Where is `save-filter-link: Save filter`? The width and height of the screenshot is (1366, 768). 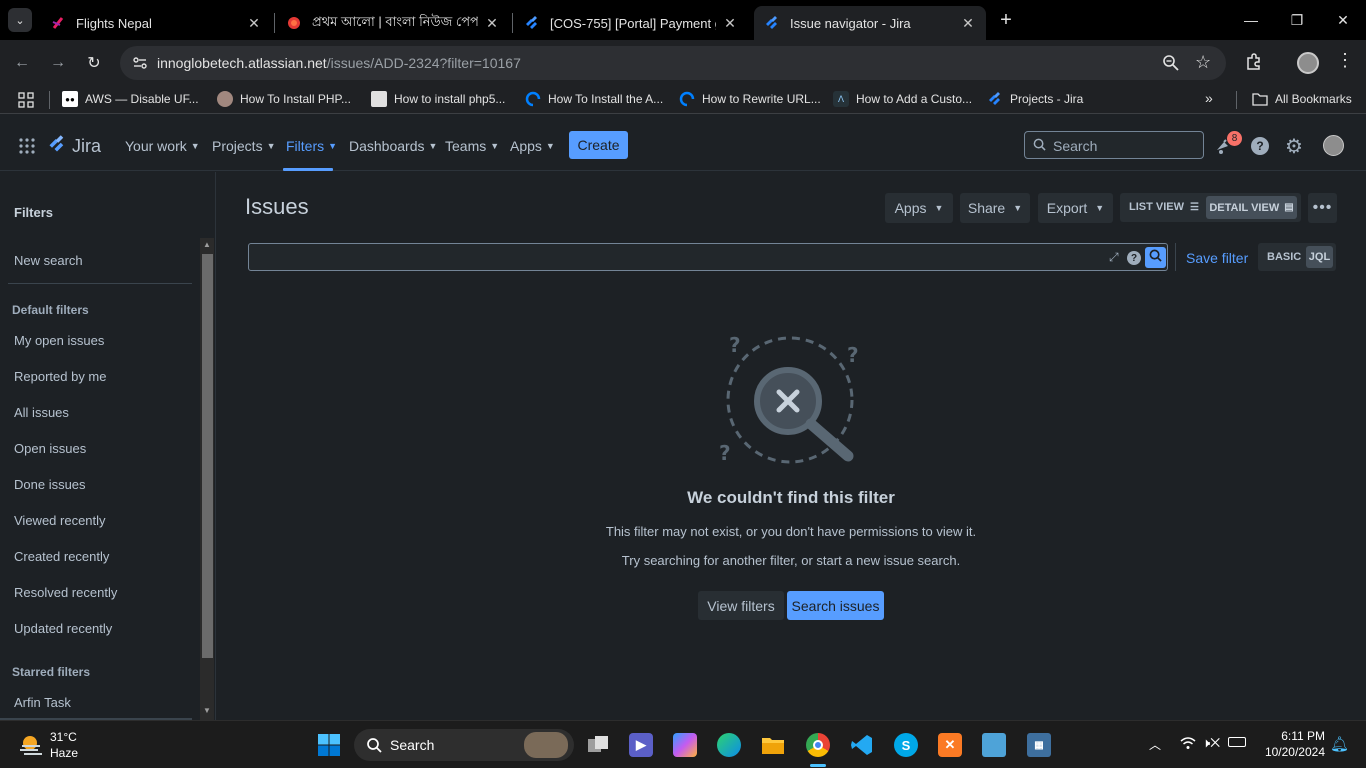
save-filter-link: Save filter is located at coordinates (1217, 258).